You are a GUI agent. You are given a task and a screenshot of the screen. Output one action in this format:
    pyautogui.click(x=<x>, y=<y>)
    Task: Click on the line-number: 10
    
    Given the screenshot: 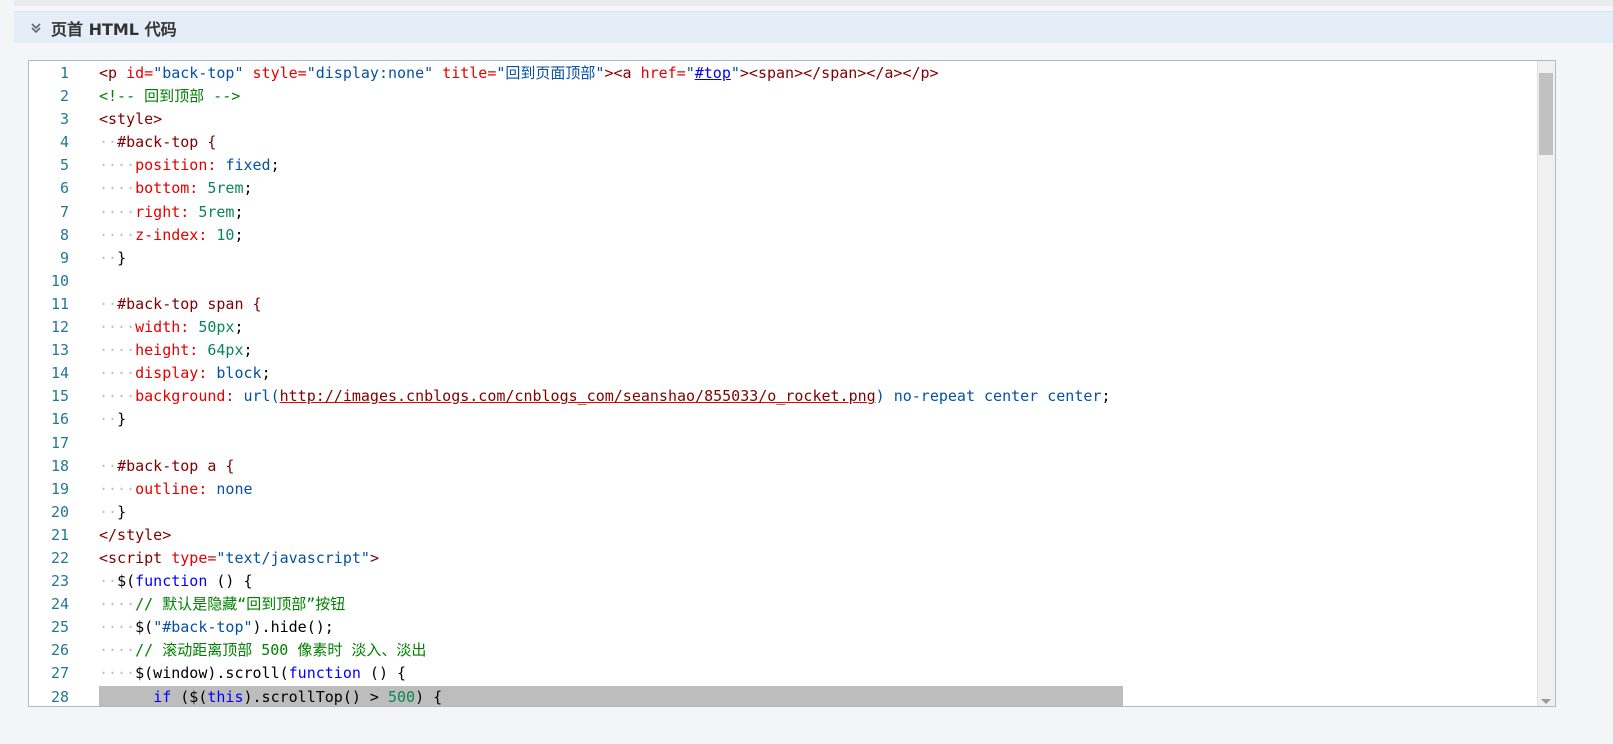 What is the action you would take?
    pyautogui.click(x=59, y=280)
    